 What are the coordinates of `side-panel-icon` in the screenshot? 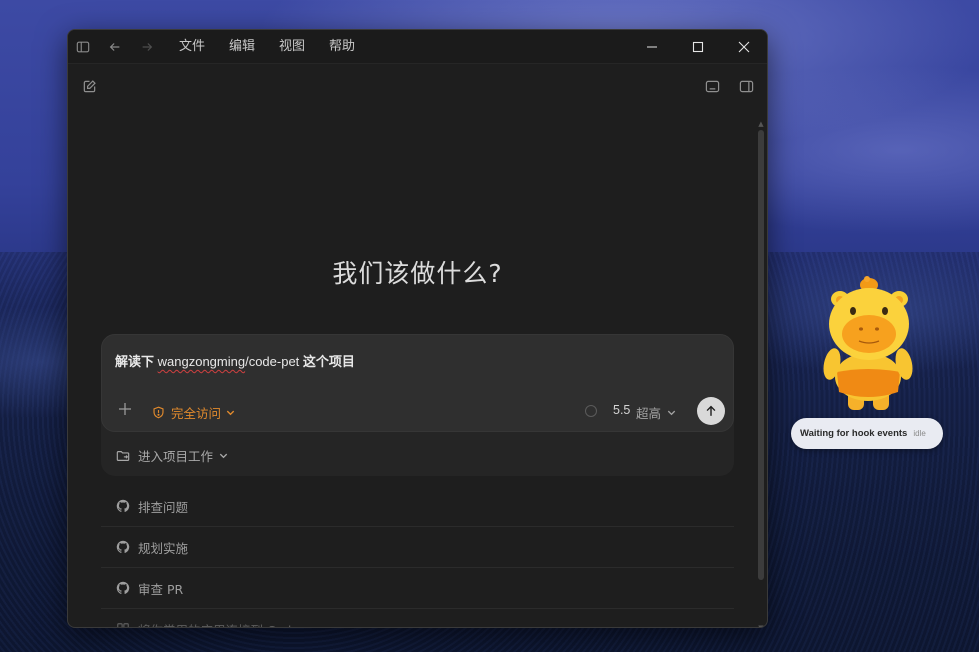 It's located at (746, 86).